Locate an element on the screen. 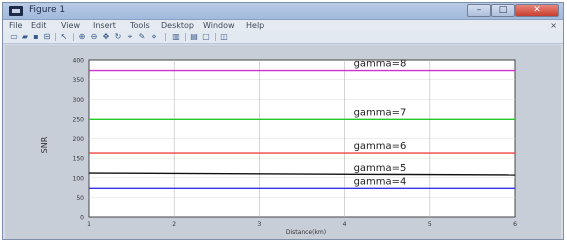 This screenshot has height=244, width=567. menu-view: View is located at coordinates (70, 25).